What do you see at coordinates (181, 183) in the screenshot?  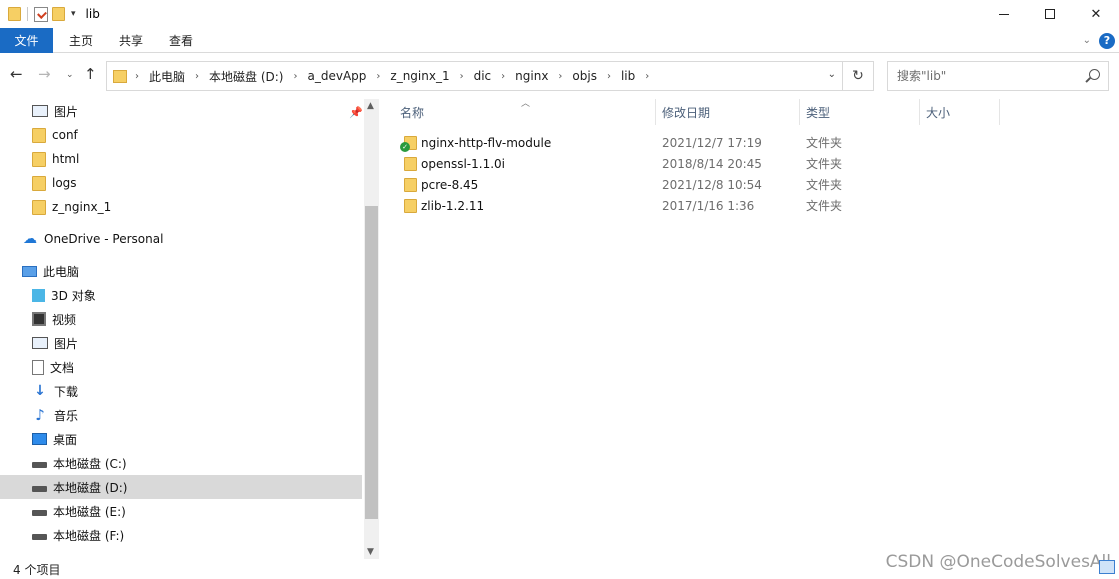 I see `nav-item-logs: logs` at bounding box center [181, 183].